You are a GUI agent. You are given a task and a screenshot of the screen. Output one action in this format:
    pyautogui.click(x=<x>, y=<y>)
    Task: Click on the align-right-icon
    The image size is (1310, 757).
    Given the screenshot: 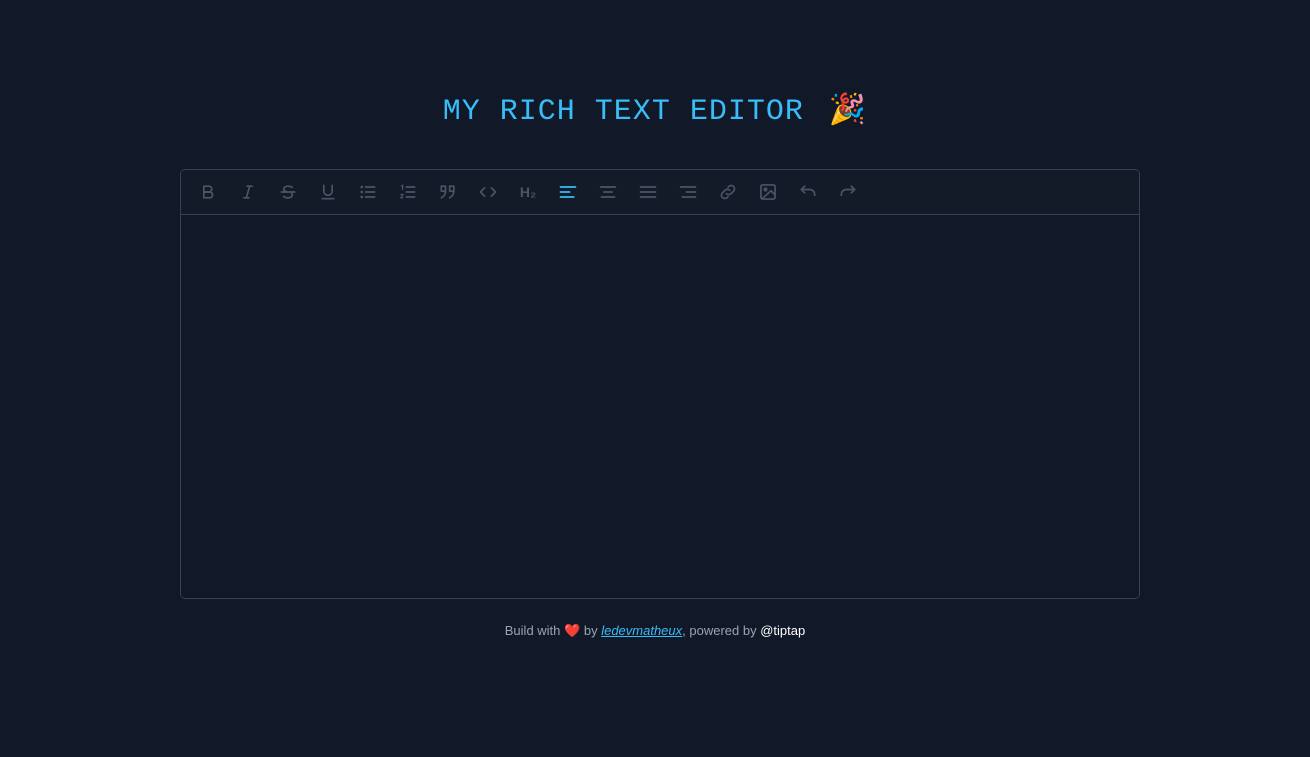 What is the action you would take?
    pyautogui.click(x=688, y=192)
    